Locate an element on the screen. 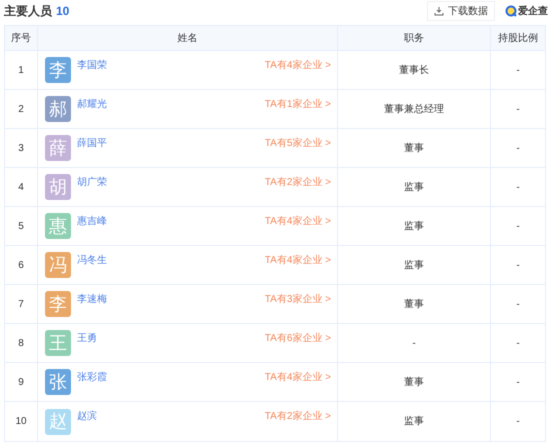 This screenshot has width=550, height=447. avatar: 郝 is located at coordinates (58, 109).